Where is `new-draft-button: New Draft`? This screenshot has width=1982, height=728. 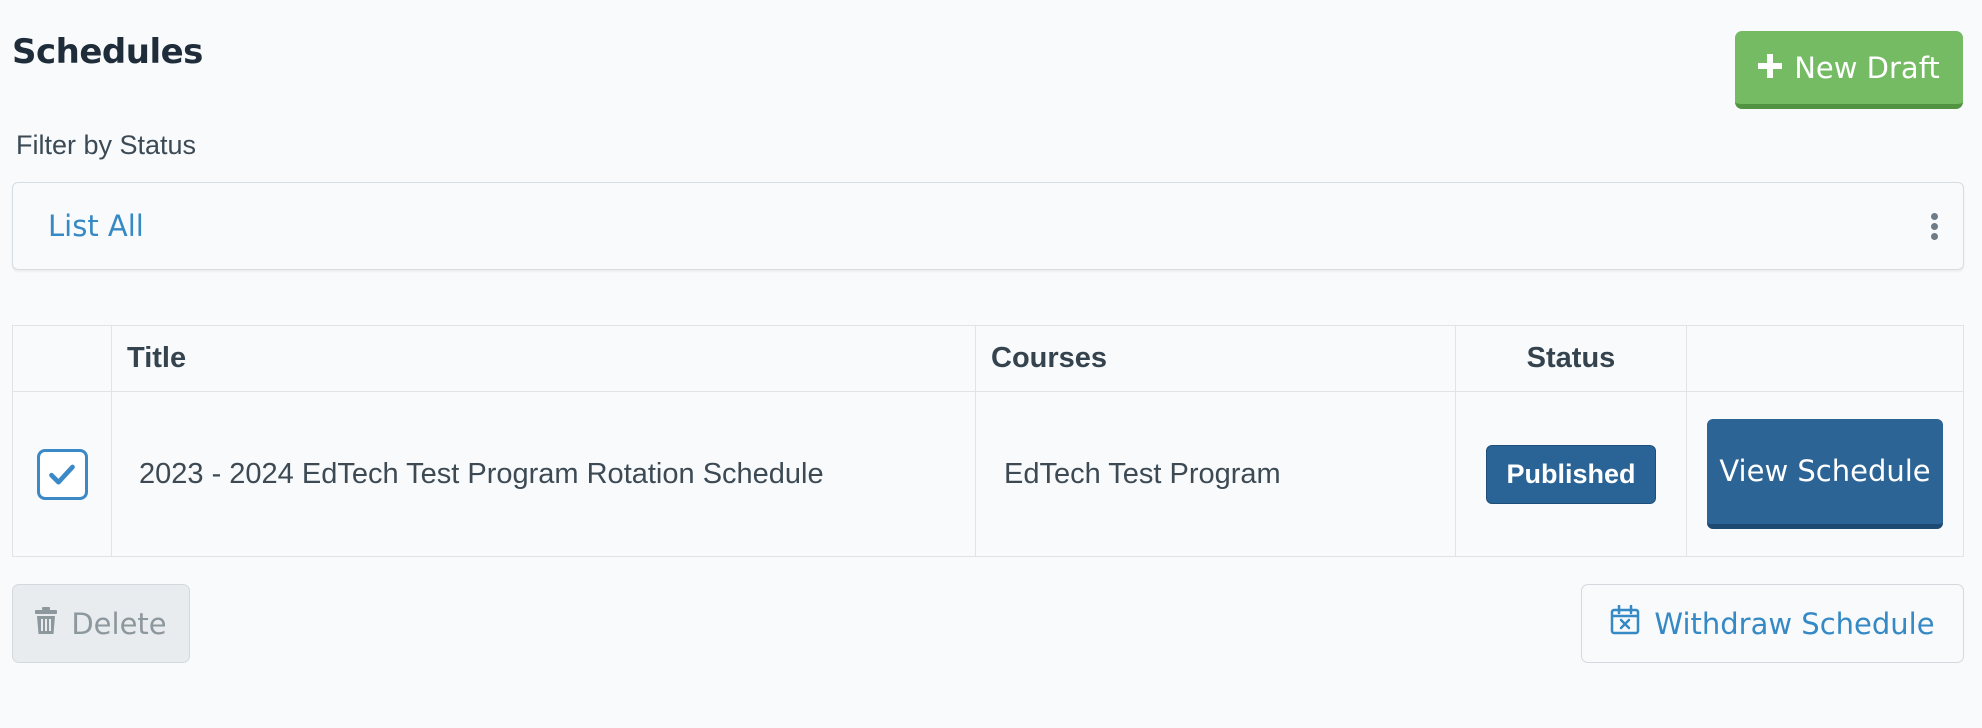 new-draft-button: New Draft is located at coordinates (1849, 70).